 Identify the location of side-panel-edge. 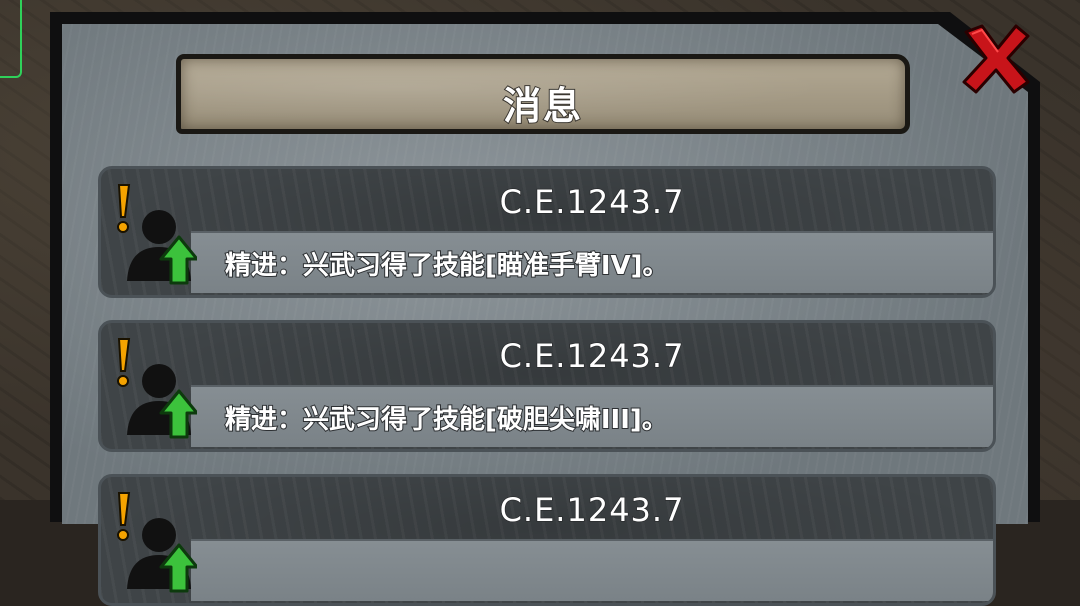
(11, 39).